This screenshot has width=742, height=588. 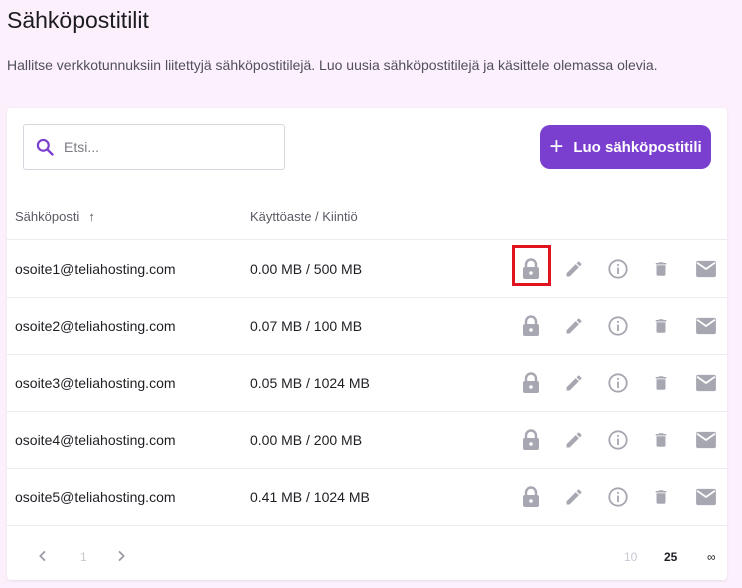 What do you see at coordinates (367, 326) in the screenshot?
I see `table-row: osoite2@teliahosting.com 0.07 MB / 100 MB` at bounding box center [367, 326].